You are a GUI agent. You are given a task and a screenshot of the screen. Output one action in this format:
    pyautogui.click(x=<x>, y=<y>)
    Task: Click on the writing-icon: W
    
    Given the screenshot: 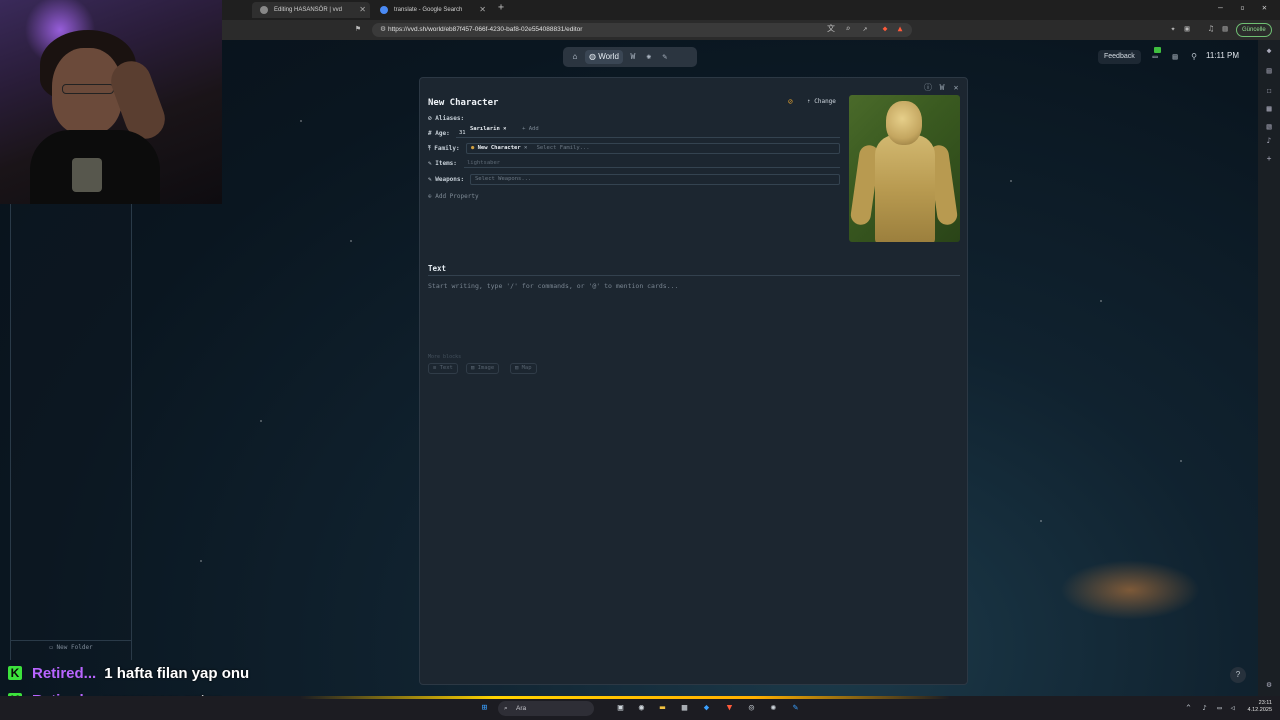 What is the action you would take?
    pyautogui.click(x=633, y=57)
    